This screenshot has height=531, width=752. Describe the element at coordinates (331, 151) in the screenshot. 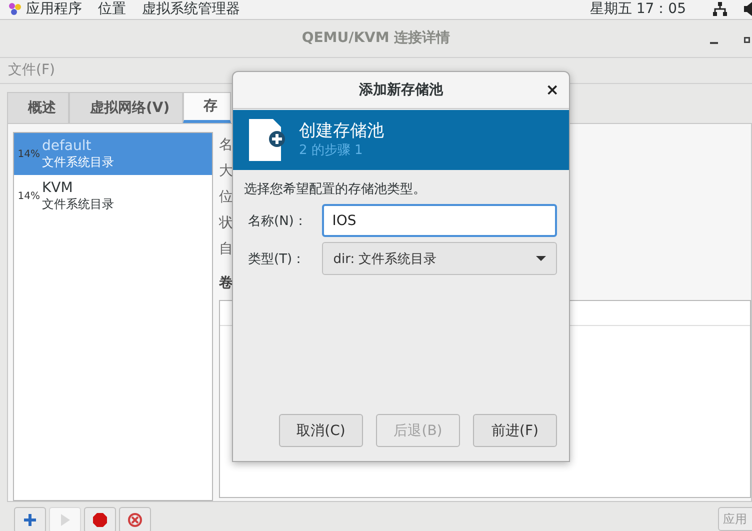

I see `step-text: 2 的步骤 1` at that location.